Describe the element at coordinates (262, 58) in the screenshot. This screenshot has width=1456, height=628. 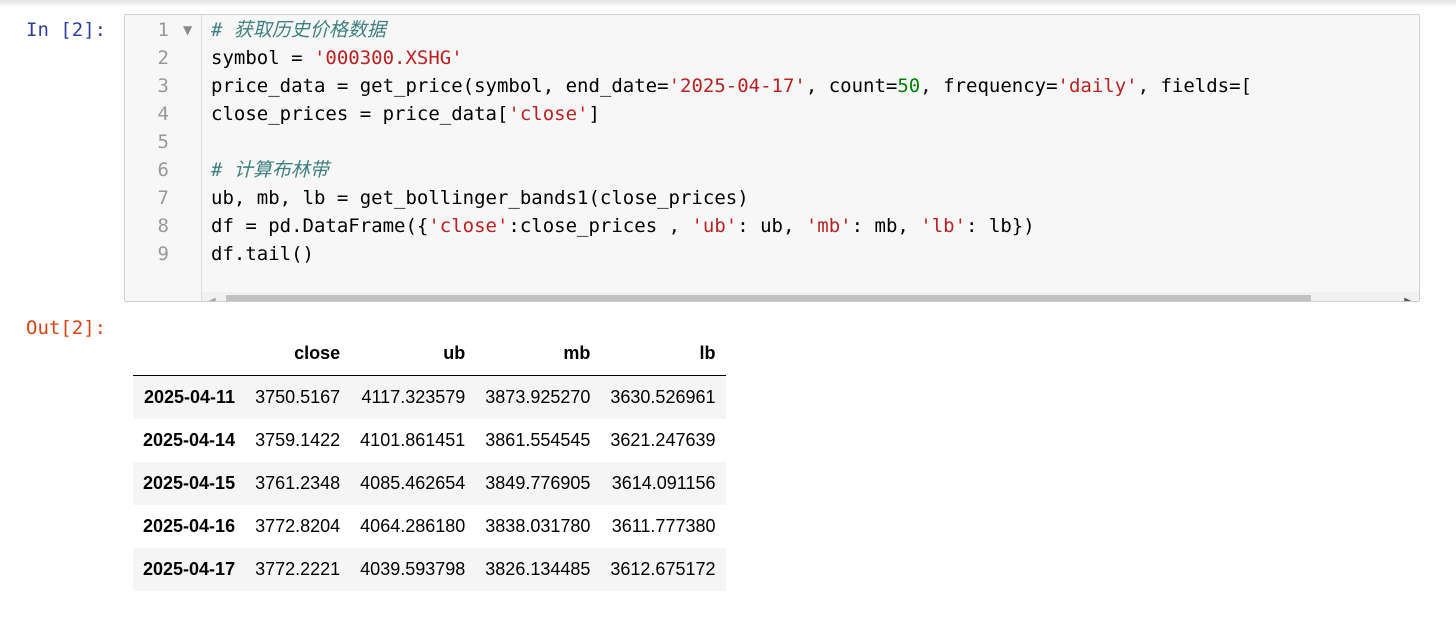
I see `code-token: symbol =` at that location.